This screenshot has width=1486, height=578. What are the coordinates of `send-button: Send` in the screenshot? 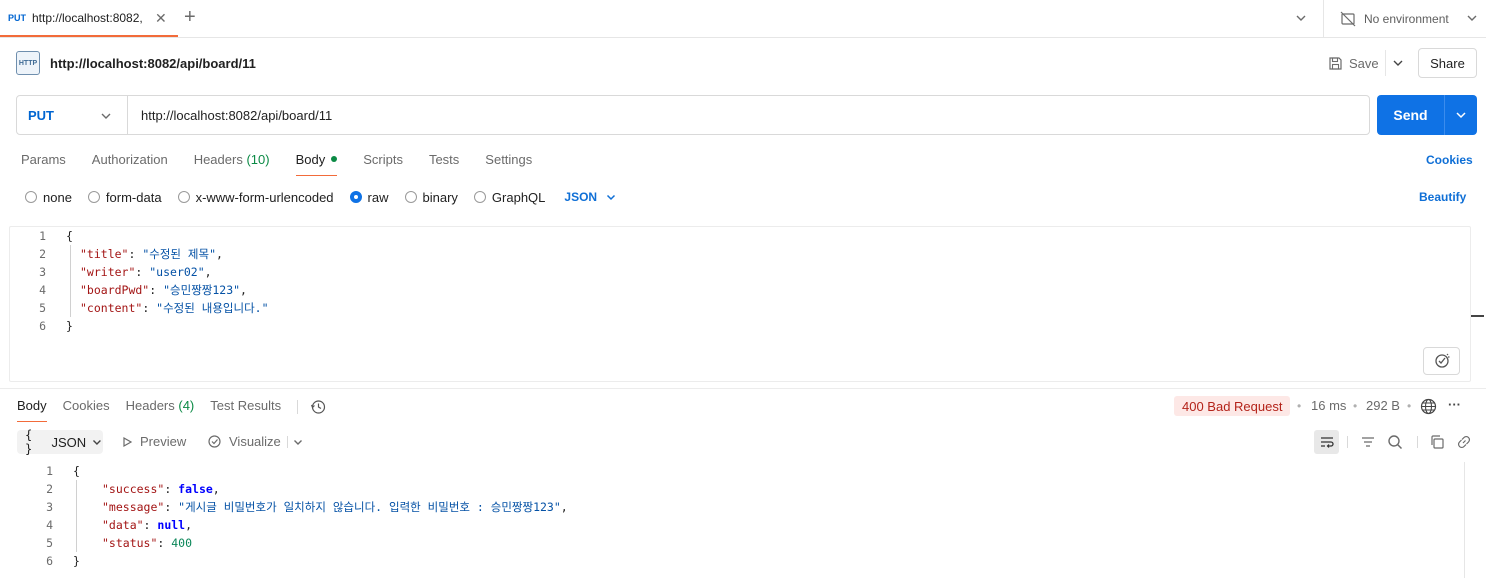 It's located at (1427, 115).